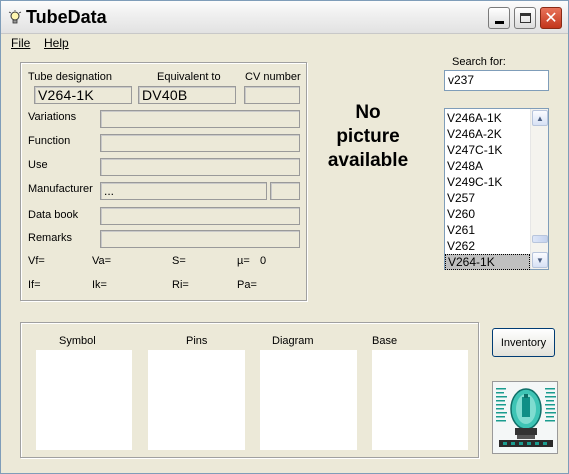  Describe the element at coordinates (487, 214) in the screenshot. I see `tube-list-item: V260` at that location.